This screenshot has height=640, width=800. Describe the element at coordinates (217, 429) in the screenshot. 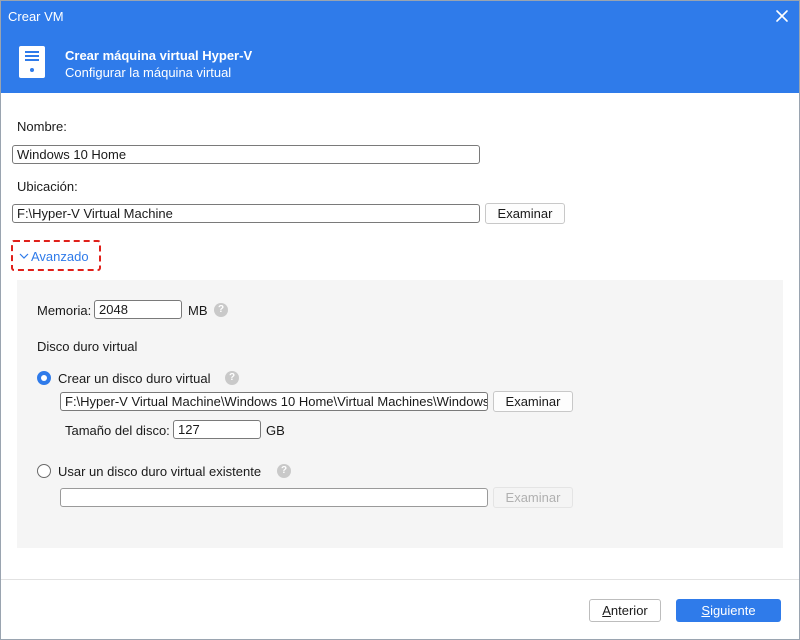

I see `disk-size-input: 127` at that location.